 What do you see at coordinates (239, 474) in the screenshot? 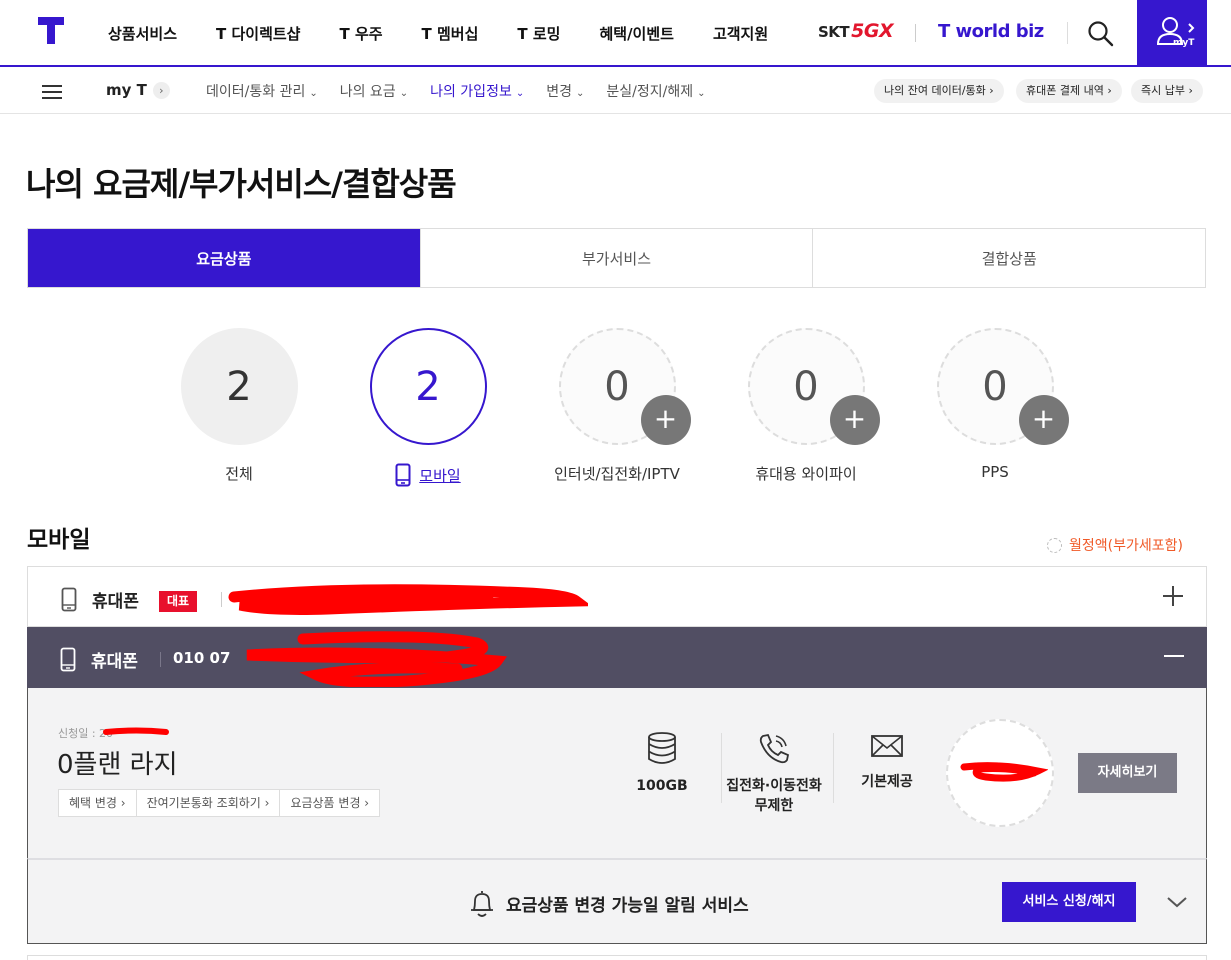
I see `counter-label: 전체` at bounding box center [239, 474].